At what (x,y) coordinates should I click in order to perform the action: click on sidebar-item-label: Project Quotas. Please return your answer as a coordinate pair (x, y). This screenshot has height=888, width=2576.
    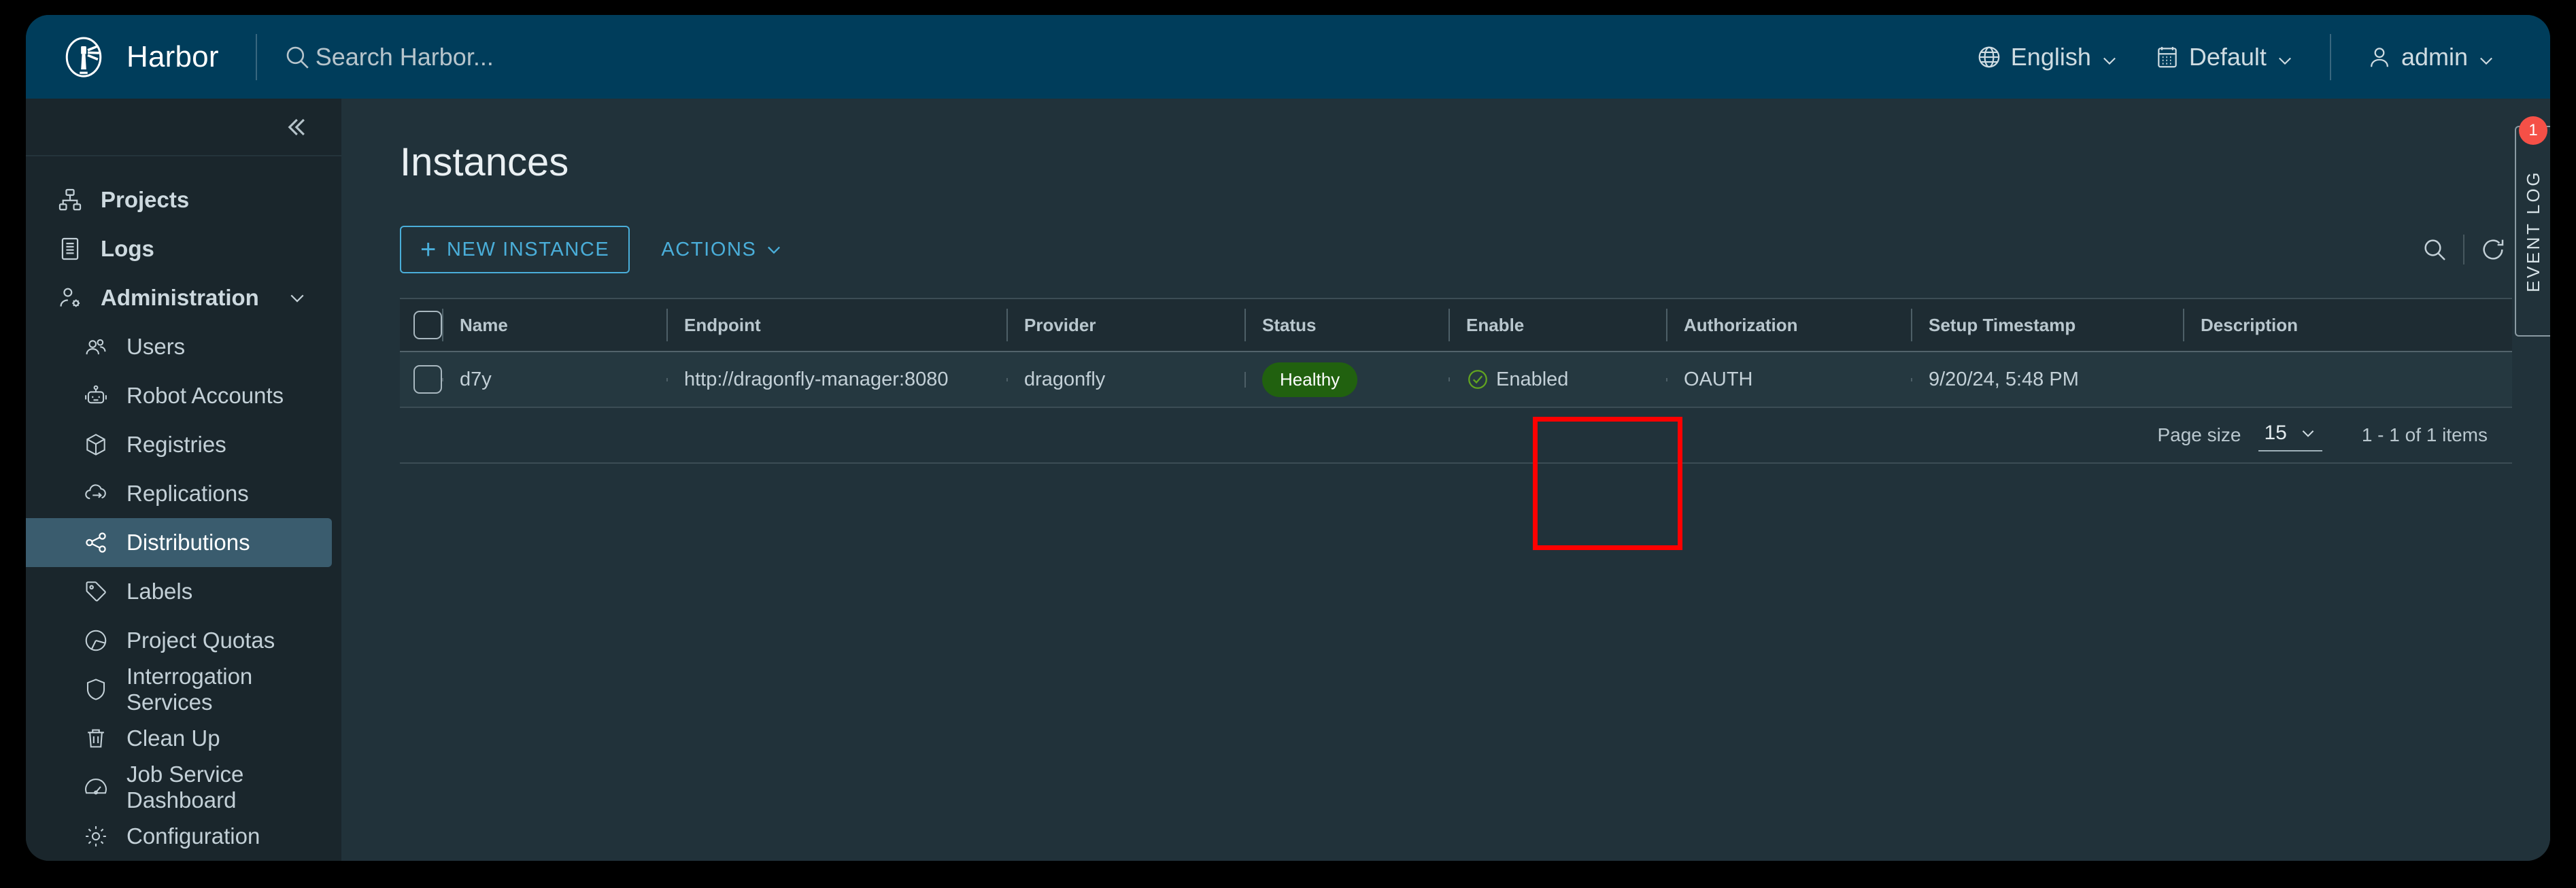
    Looking at the image, I should click on (200, 640).